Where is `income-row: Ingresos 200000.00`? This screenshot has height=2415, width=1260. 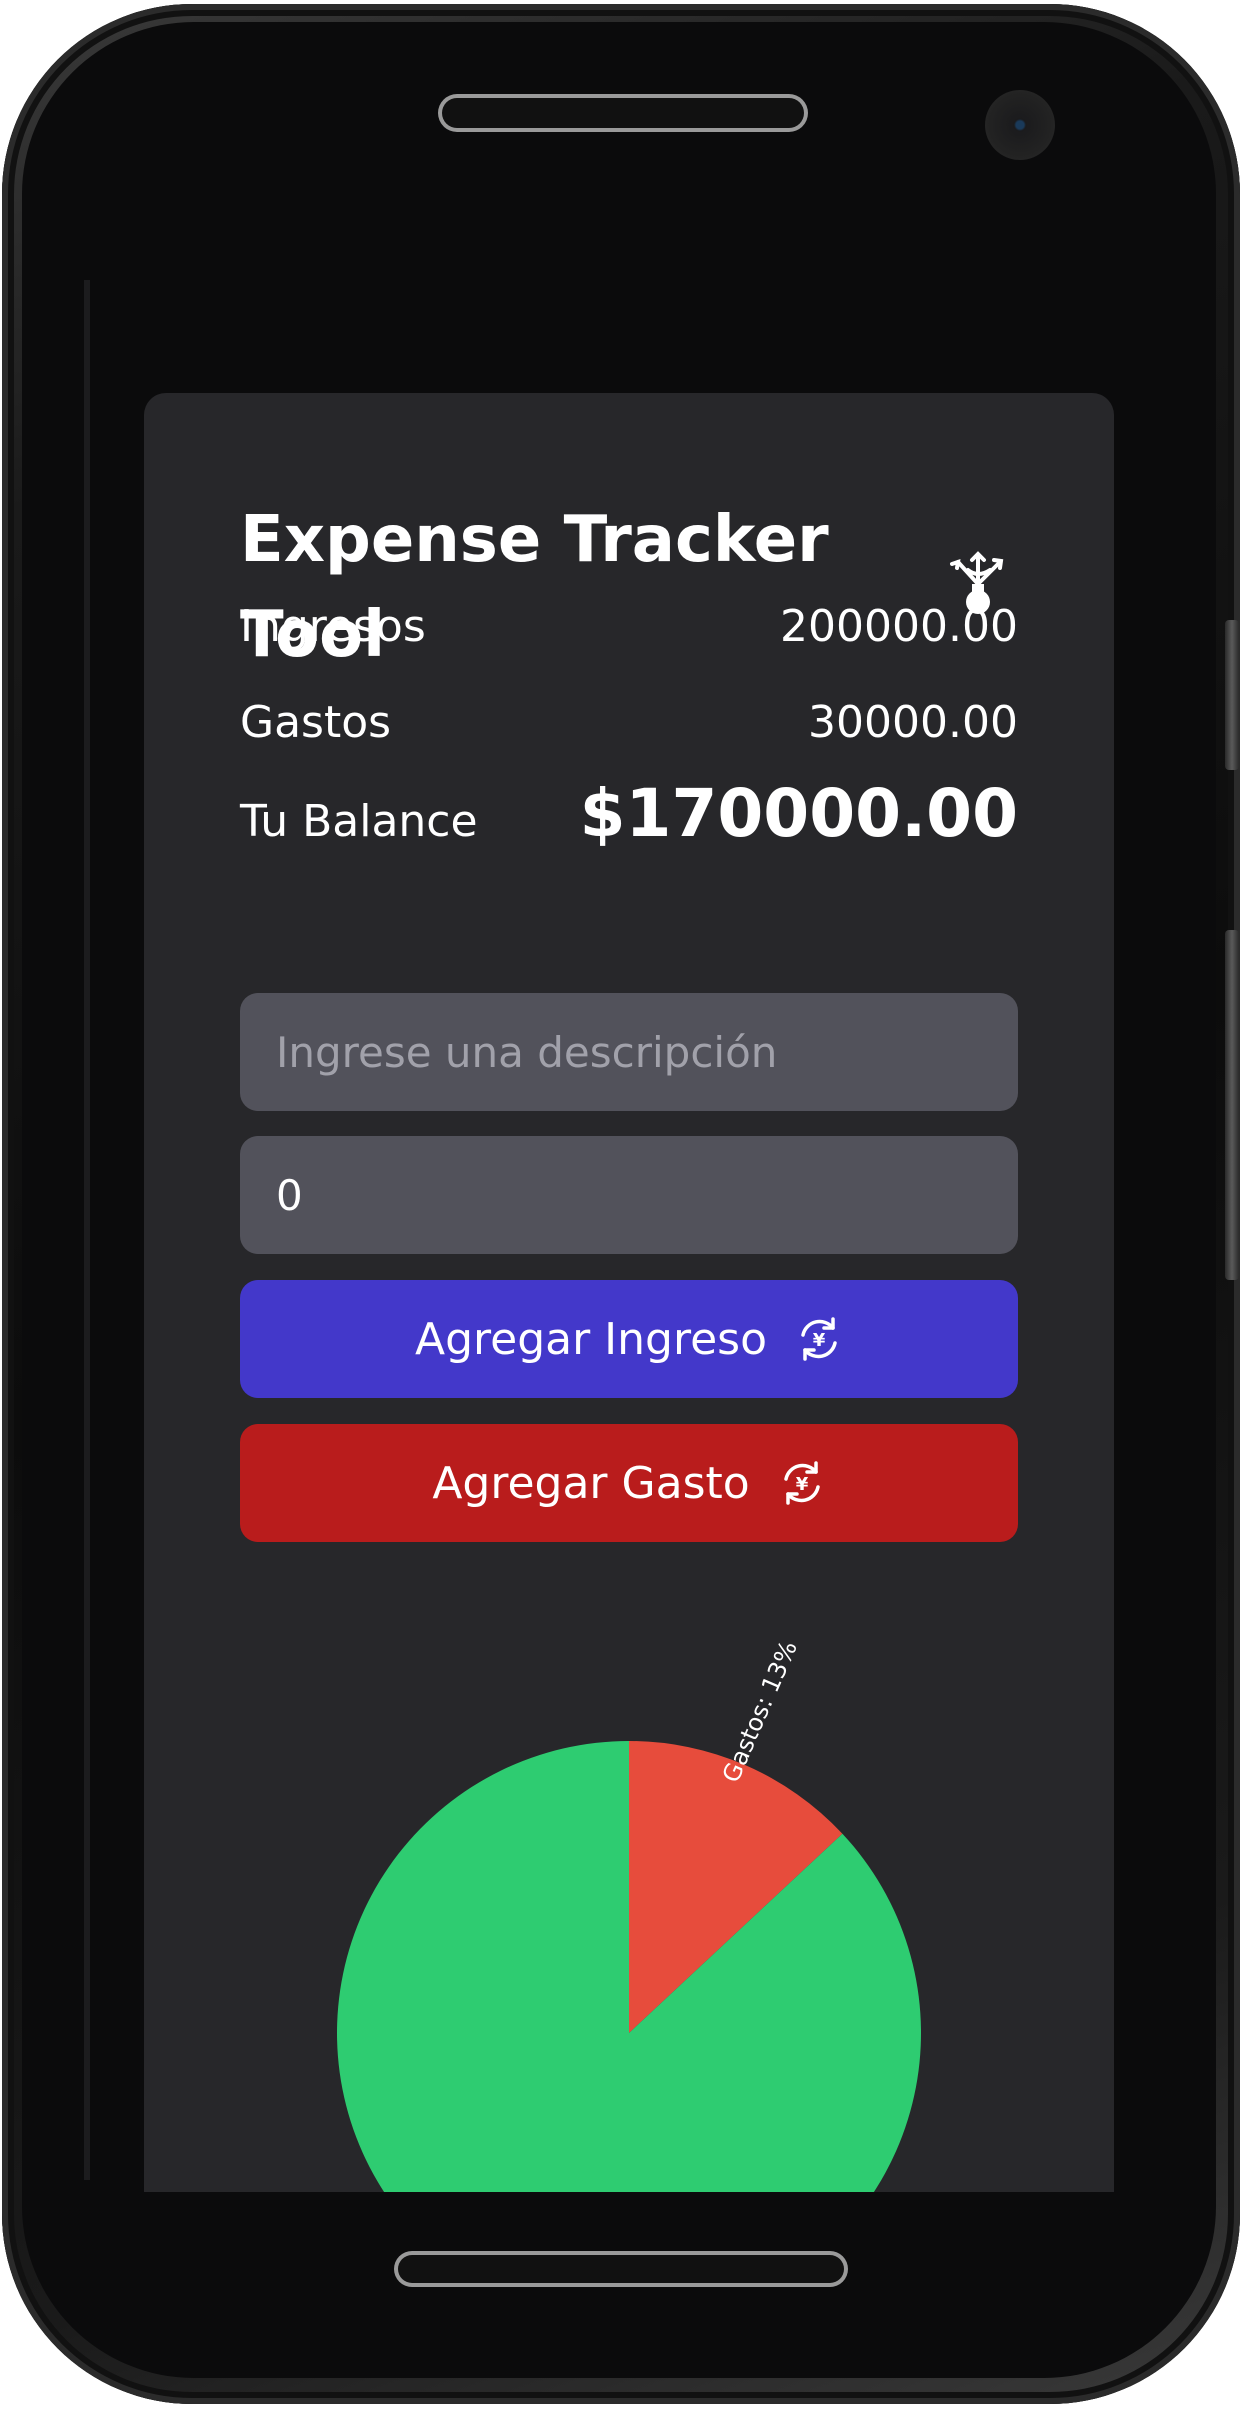
income-row: Ingresos 200000.00 is located at coordinates (629, 626).